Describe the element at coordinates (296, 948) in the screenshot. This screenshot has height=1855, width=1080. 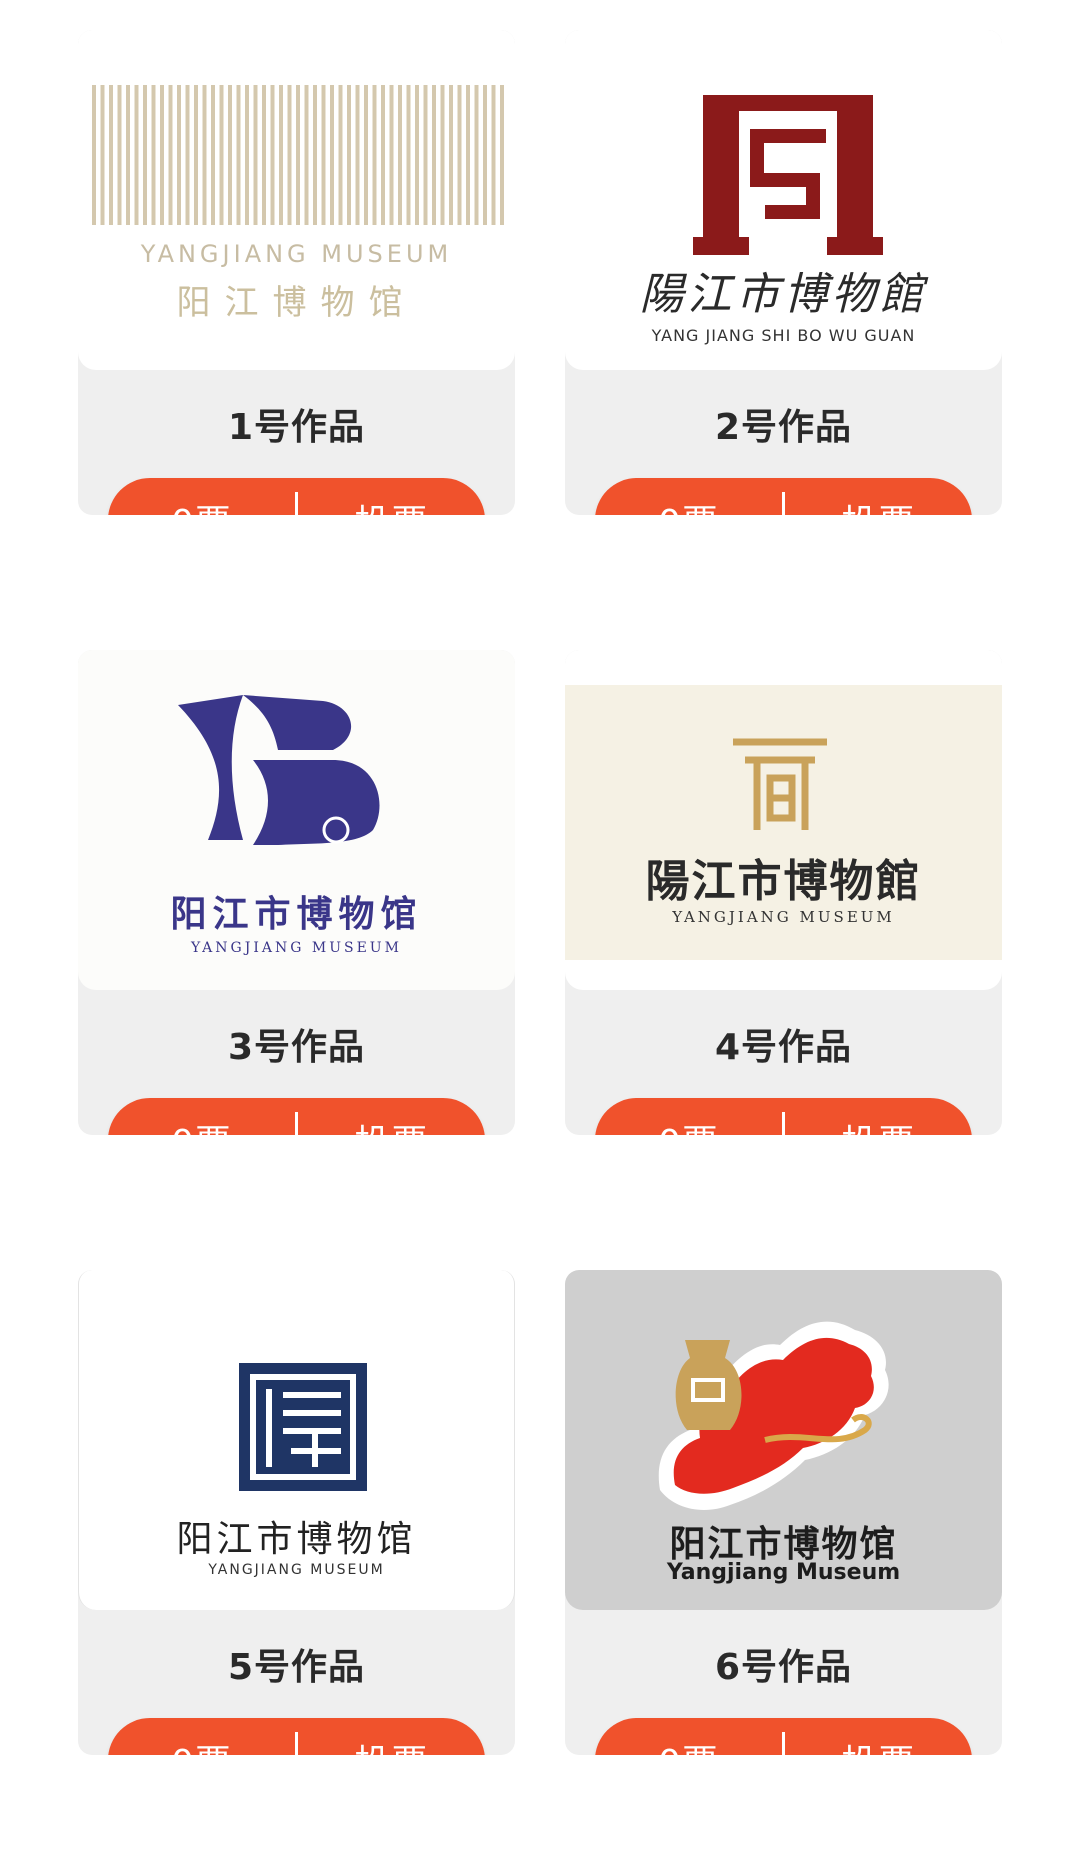
I see `logo-3-english: YANGJIANG MUSEUM` at that location.